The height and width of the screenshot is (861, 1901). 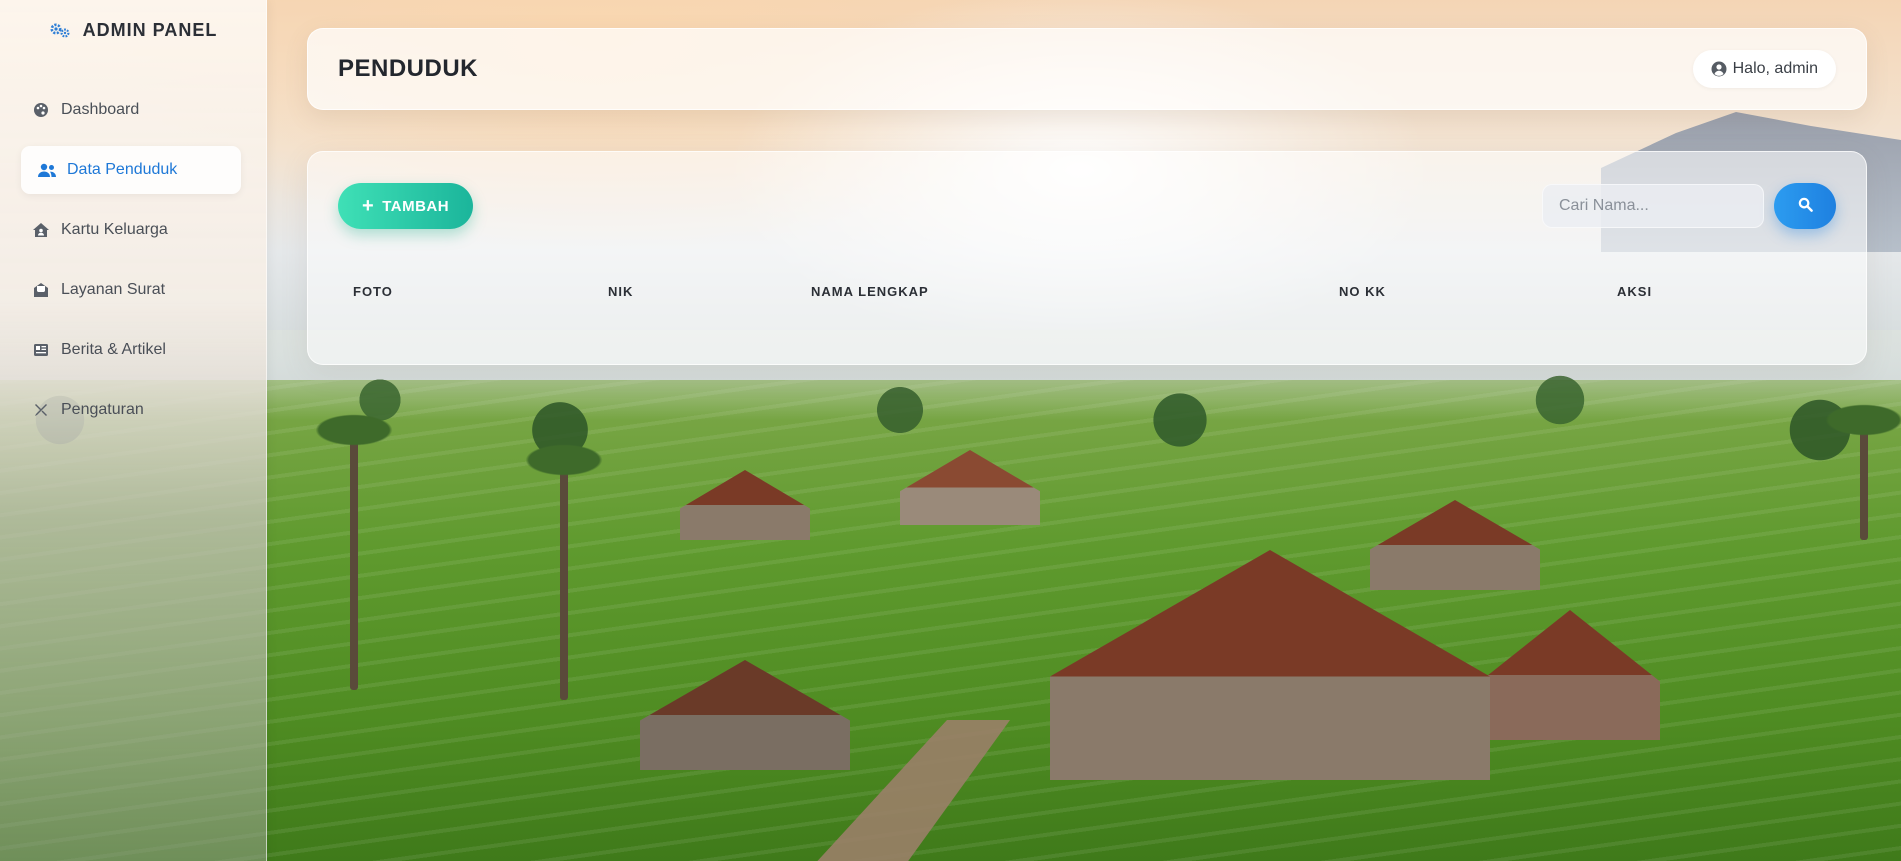 I want to click on sidebar-item-label: Layanan Surat, so click(x=113, y=289).